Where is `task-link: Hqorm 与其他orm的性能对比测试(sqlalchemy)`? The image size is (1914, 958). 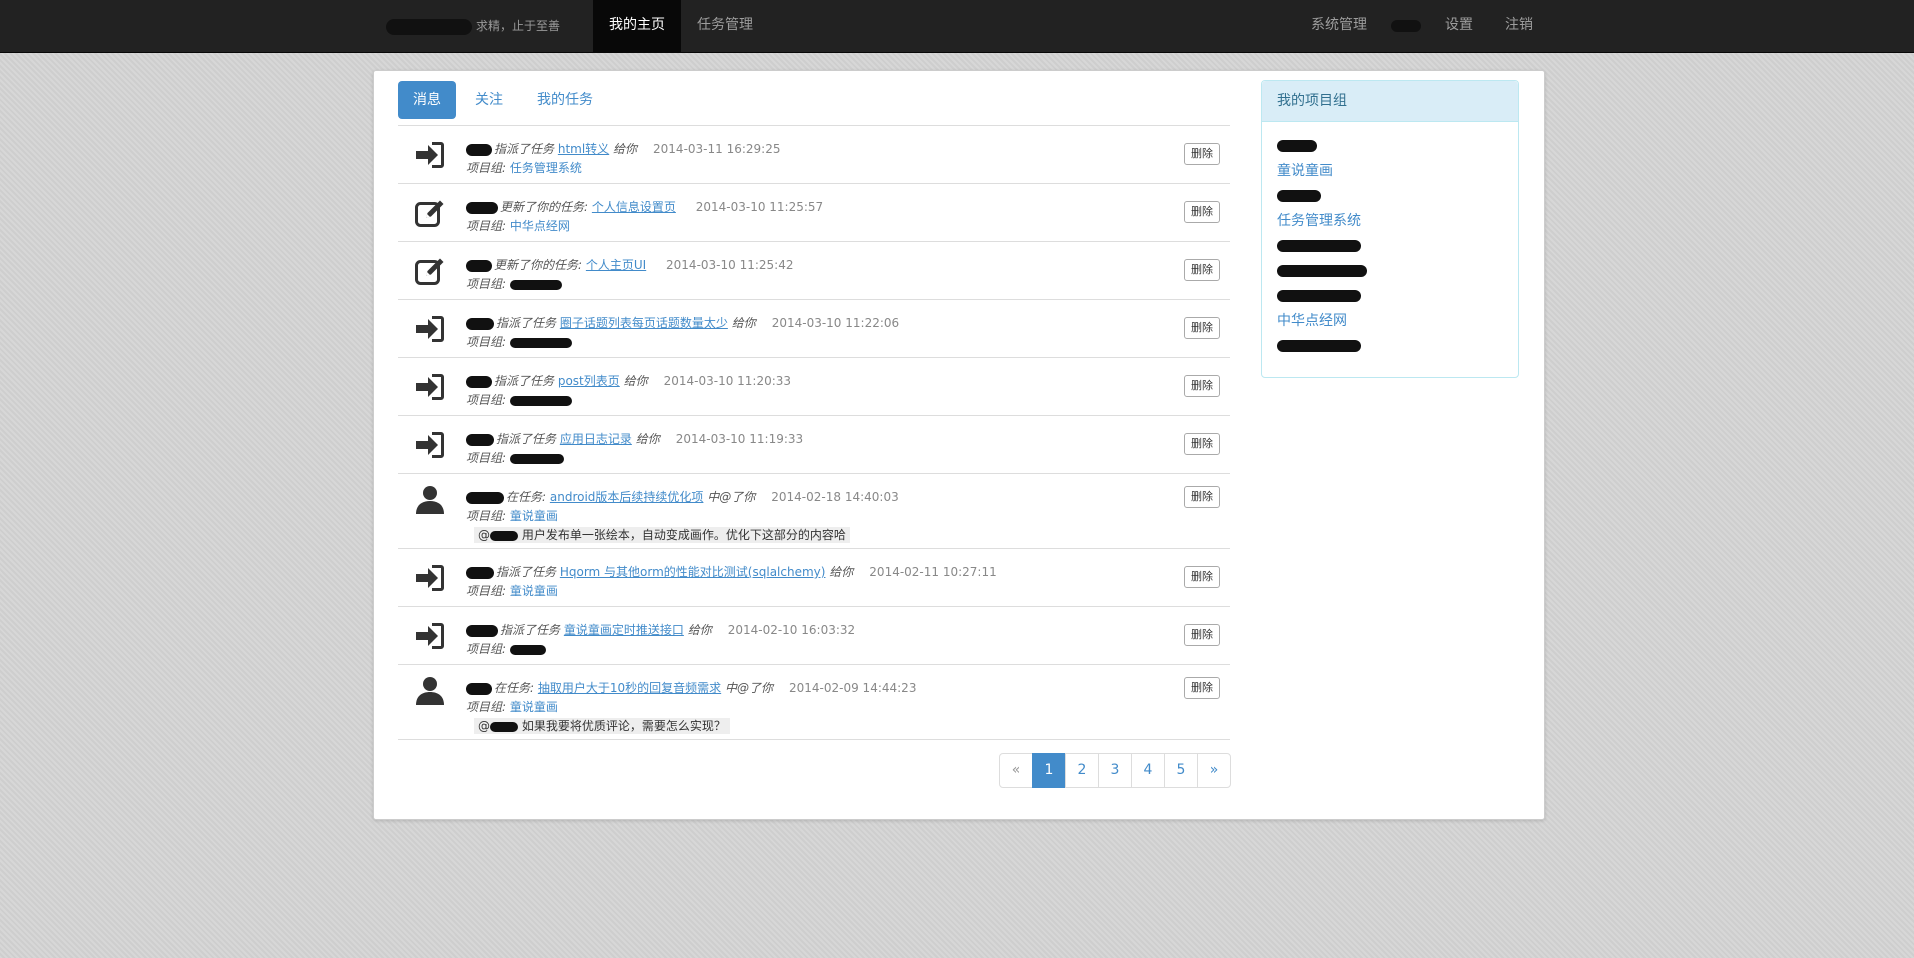
task-link: Hqorm 与其他orm的性能对比测试(sqlalchemy) is located at coordinates (693, 572).